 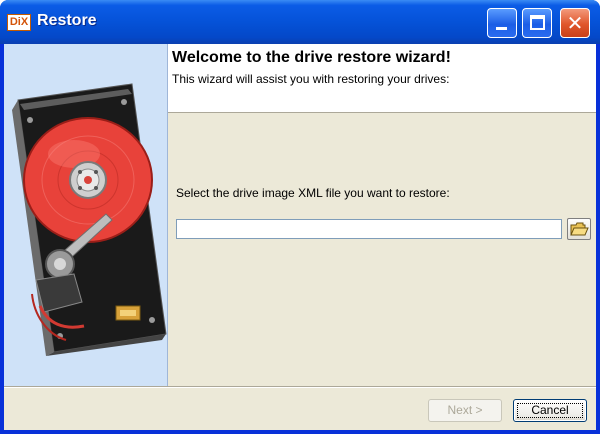 I want to click on maximize-icon, so click(x=537, y=22).